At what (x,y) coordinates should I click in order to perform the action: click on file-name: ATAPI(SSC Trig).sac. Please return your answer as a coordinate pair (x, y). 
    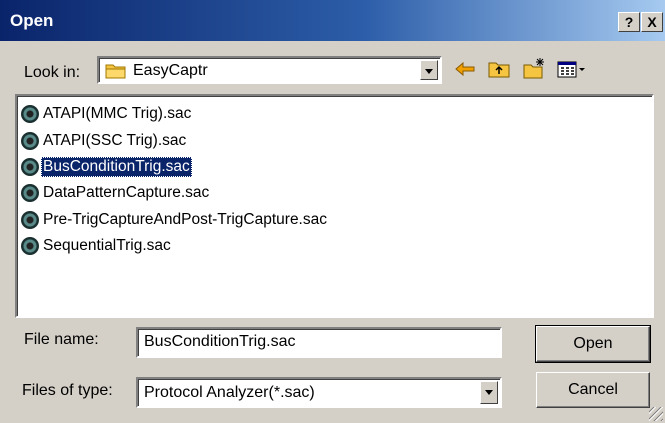
    Looking at the image, I should click on (115, 140).